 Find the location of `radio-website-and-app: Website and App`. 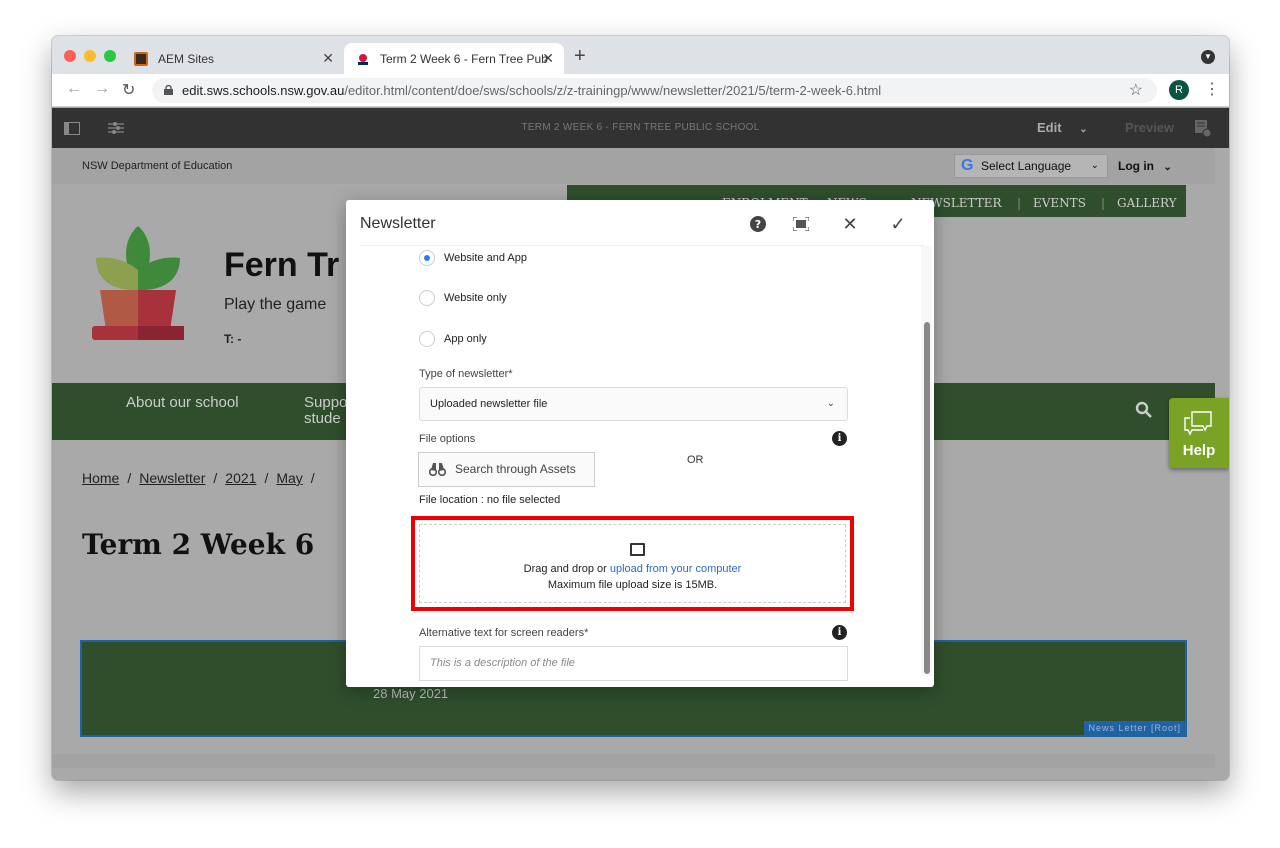

radio-website-and-app: Website and App is located at coordinates (473, 258).